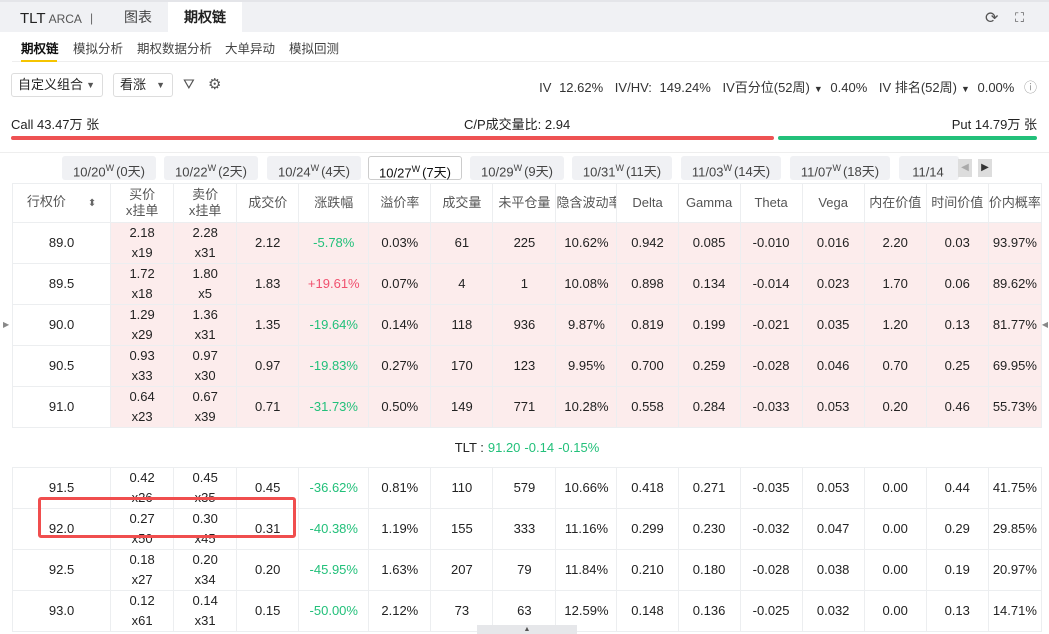  What do you see at coordinates (965, 168) in the screenshot?
I see `scroll-left-button: ◀` at bounding box center [965, 168].